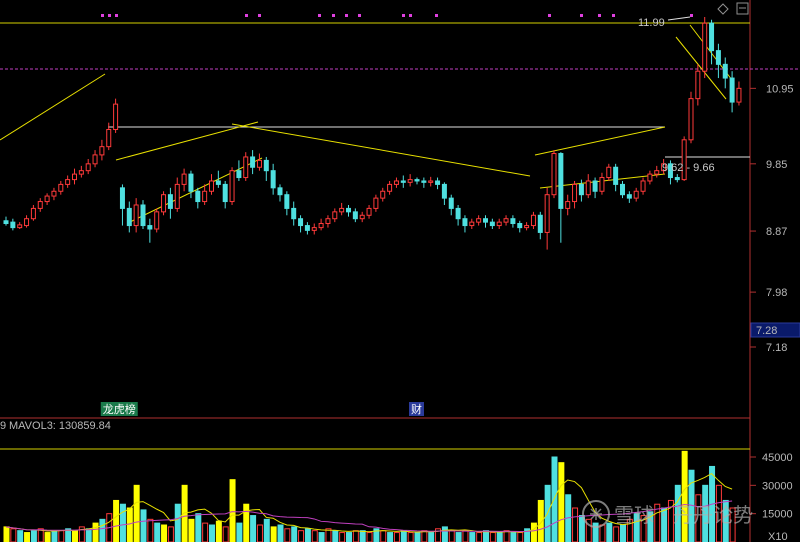 This screenshot has height=542, width=800. Describe the element at coordinates (776, 293) in the screenshot. I see `price-tick-label: 7.98` at that location.